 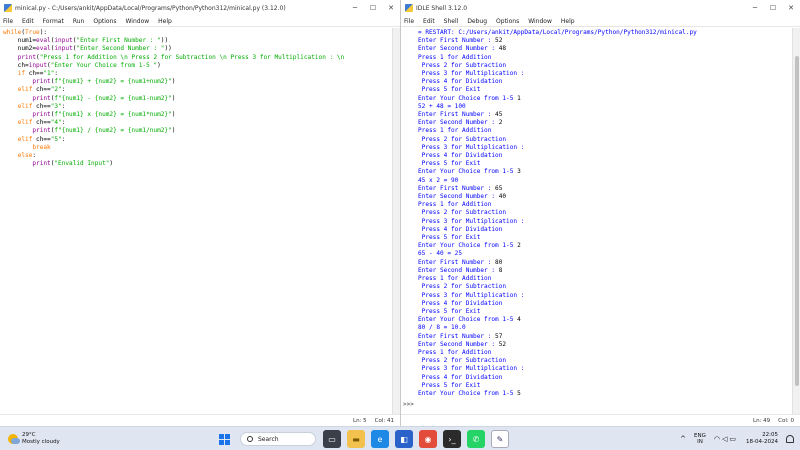 What do you see at coordinates (500, 439) in the screenshot?
I see `idle-icon: ✎` at bounding box center [500, 439].